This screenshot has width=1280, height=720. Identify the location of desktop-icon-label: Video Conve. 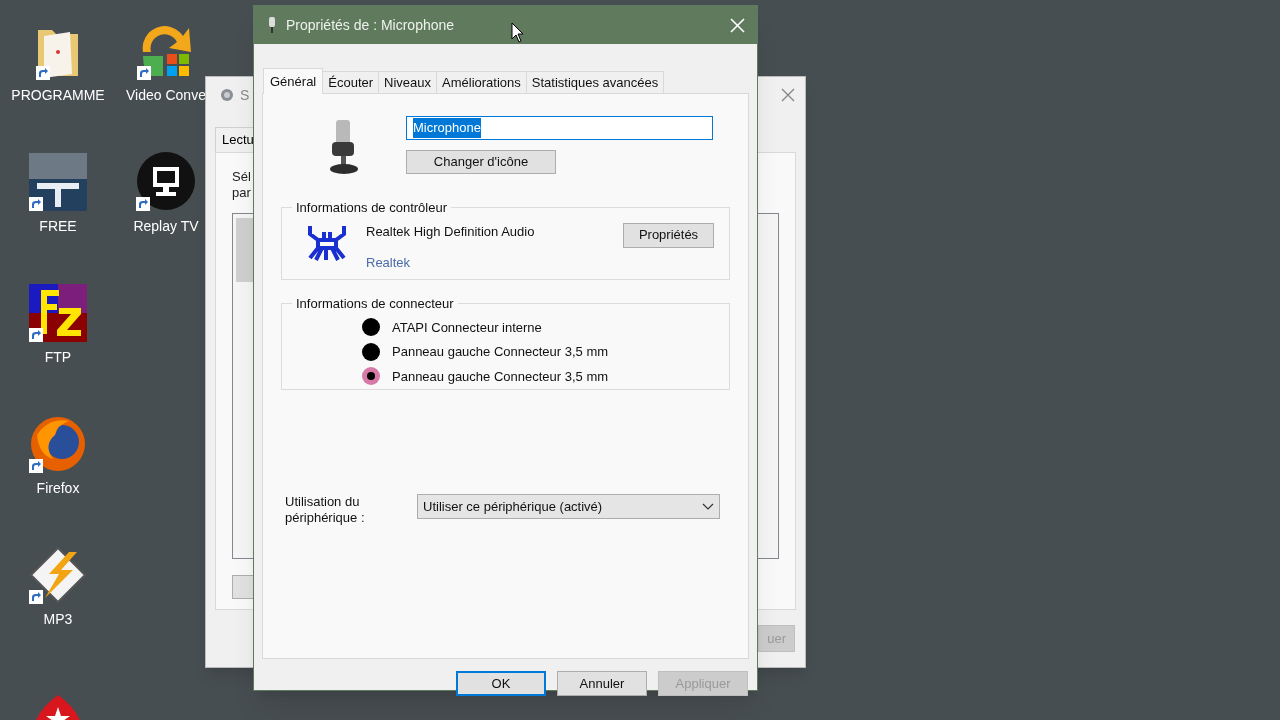
(166, 95).